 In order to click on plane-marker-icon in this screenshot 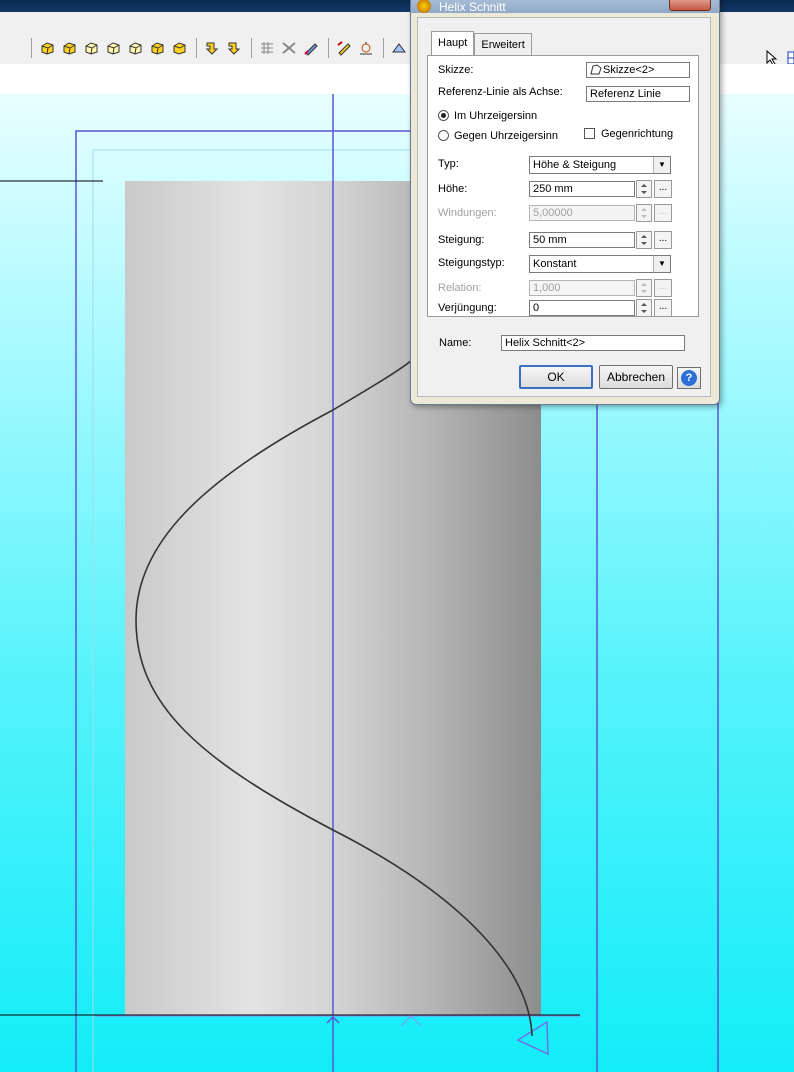, I will do `click(411, 1021)`.